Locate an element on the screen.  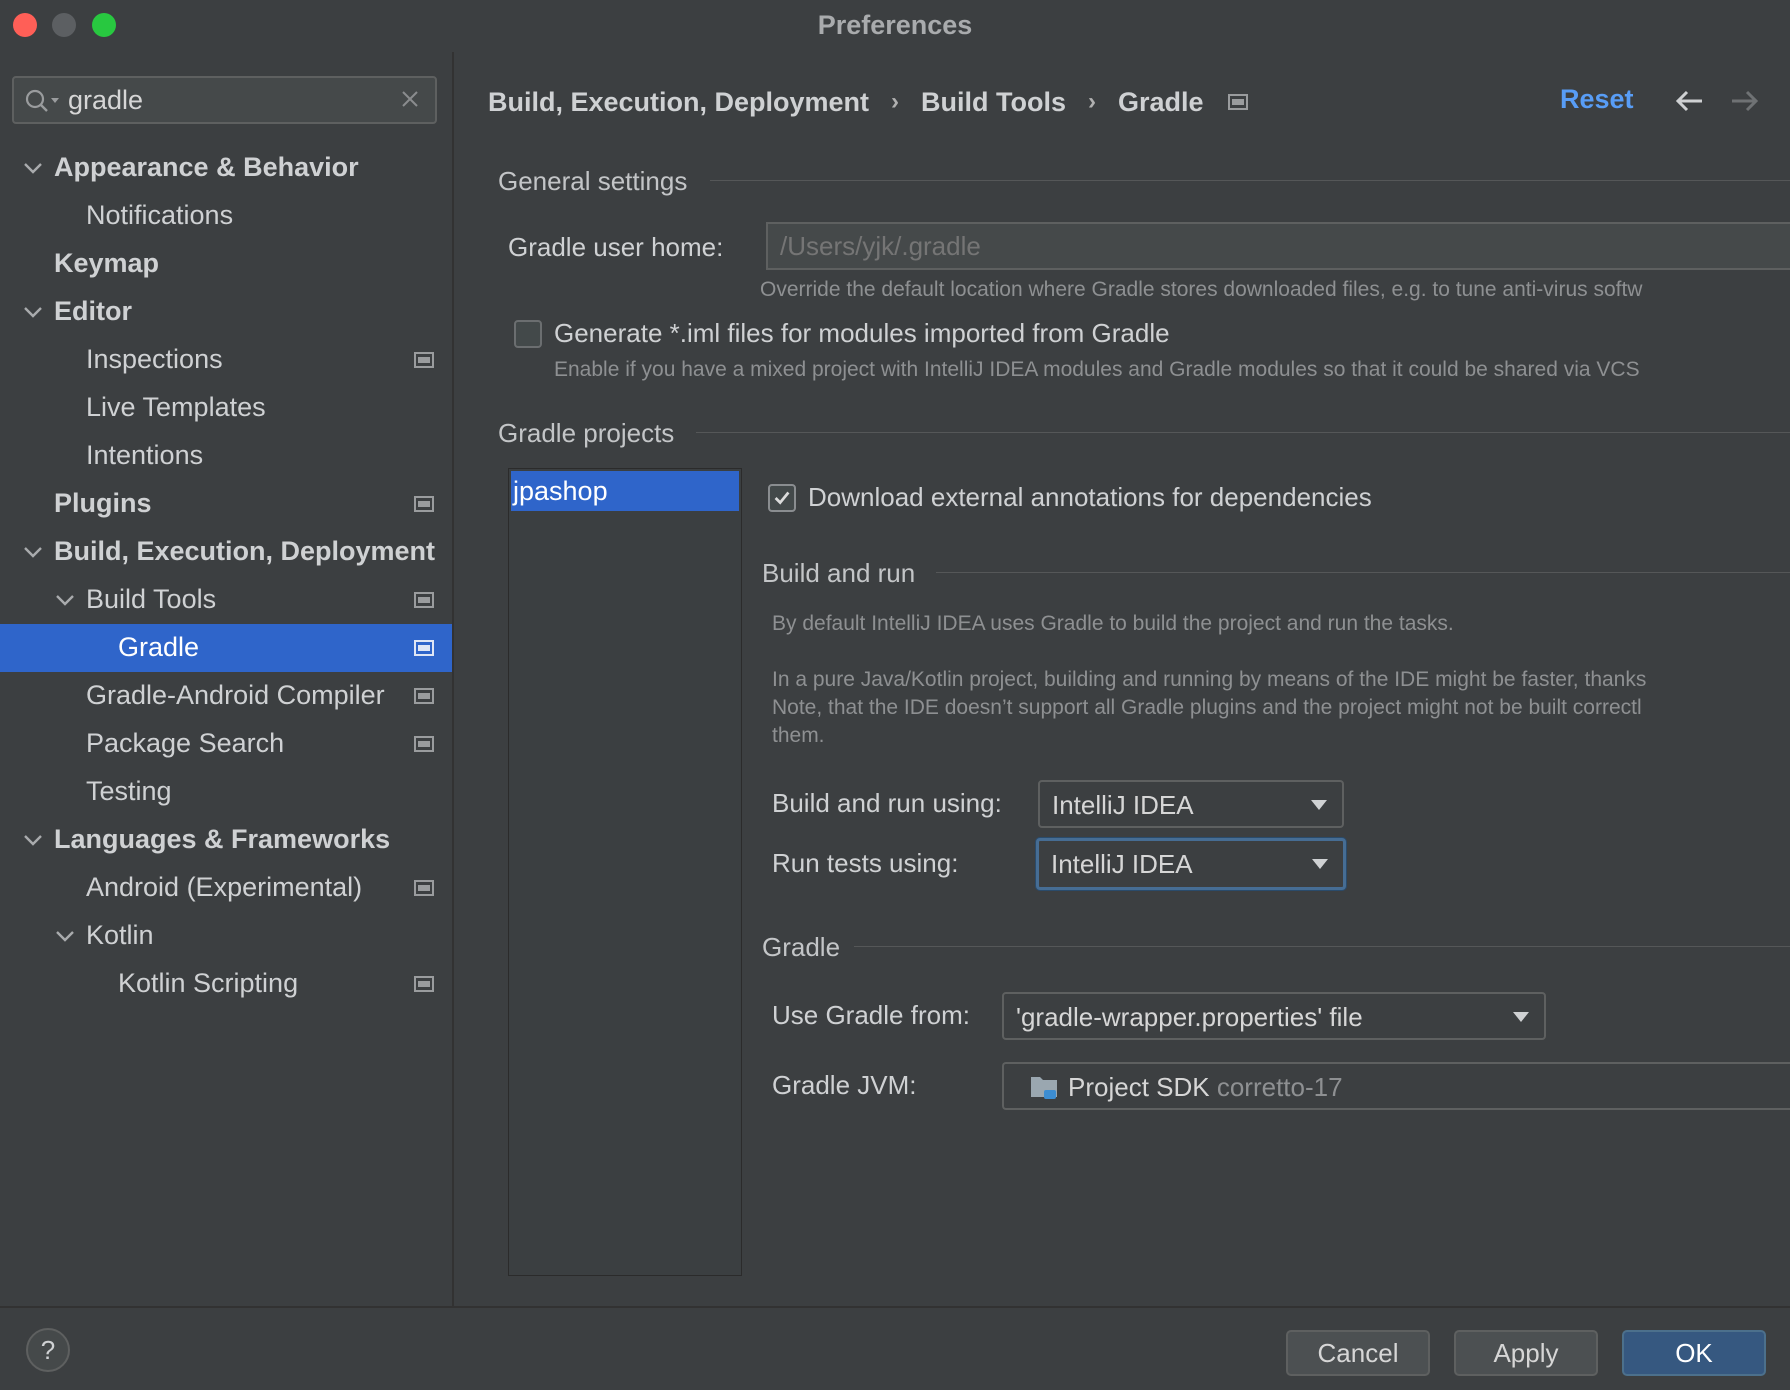
sidebar-item-label: Package Search is located at coordinates (185, 743).